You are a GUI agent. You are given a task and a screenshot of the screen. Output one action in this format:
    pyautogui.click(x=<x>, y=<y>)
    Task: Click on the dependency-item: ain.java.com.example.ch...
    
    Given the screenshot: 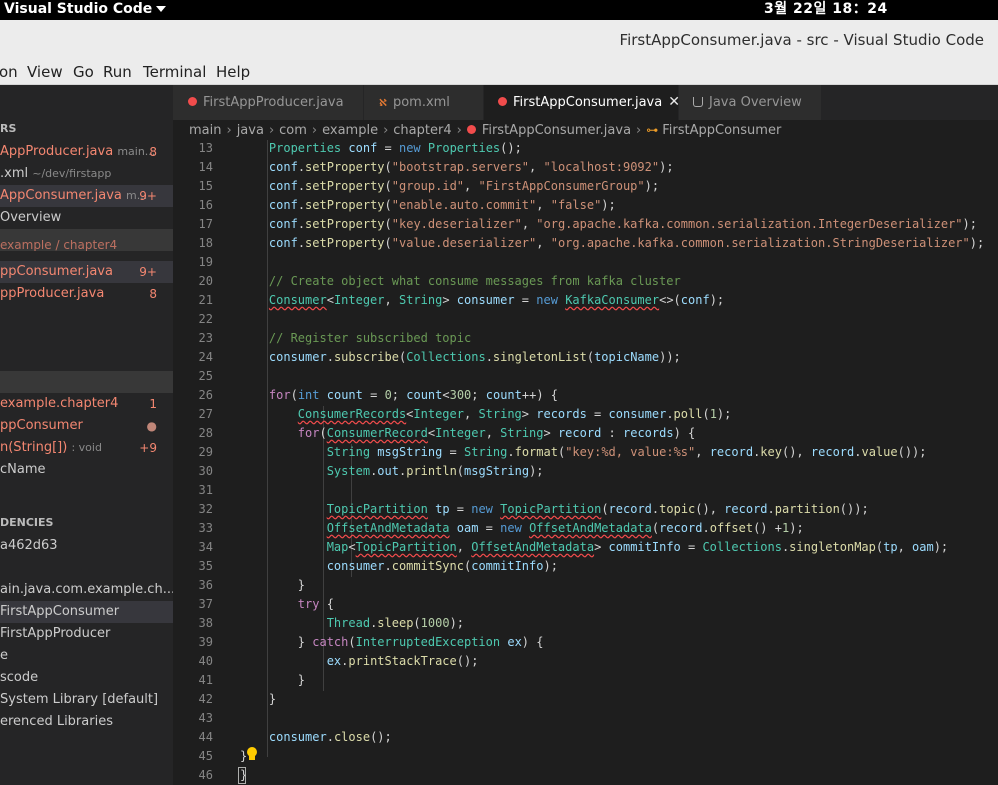 What is the action you would take?
    pyautogui.click(x=86, y=590)
    